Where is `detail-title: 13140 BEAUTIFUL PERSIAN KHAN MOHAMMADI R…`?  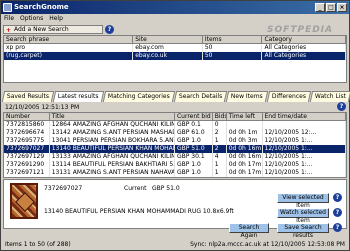 detail-title: 13140 BEAUTIFUL PERSIAN KHAN MOHAMMADI R… is located at coordinates (139, 211).